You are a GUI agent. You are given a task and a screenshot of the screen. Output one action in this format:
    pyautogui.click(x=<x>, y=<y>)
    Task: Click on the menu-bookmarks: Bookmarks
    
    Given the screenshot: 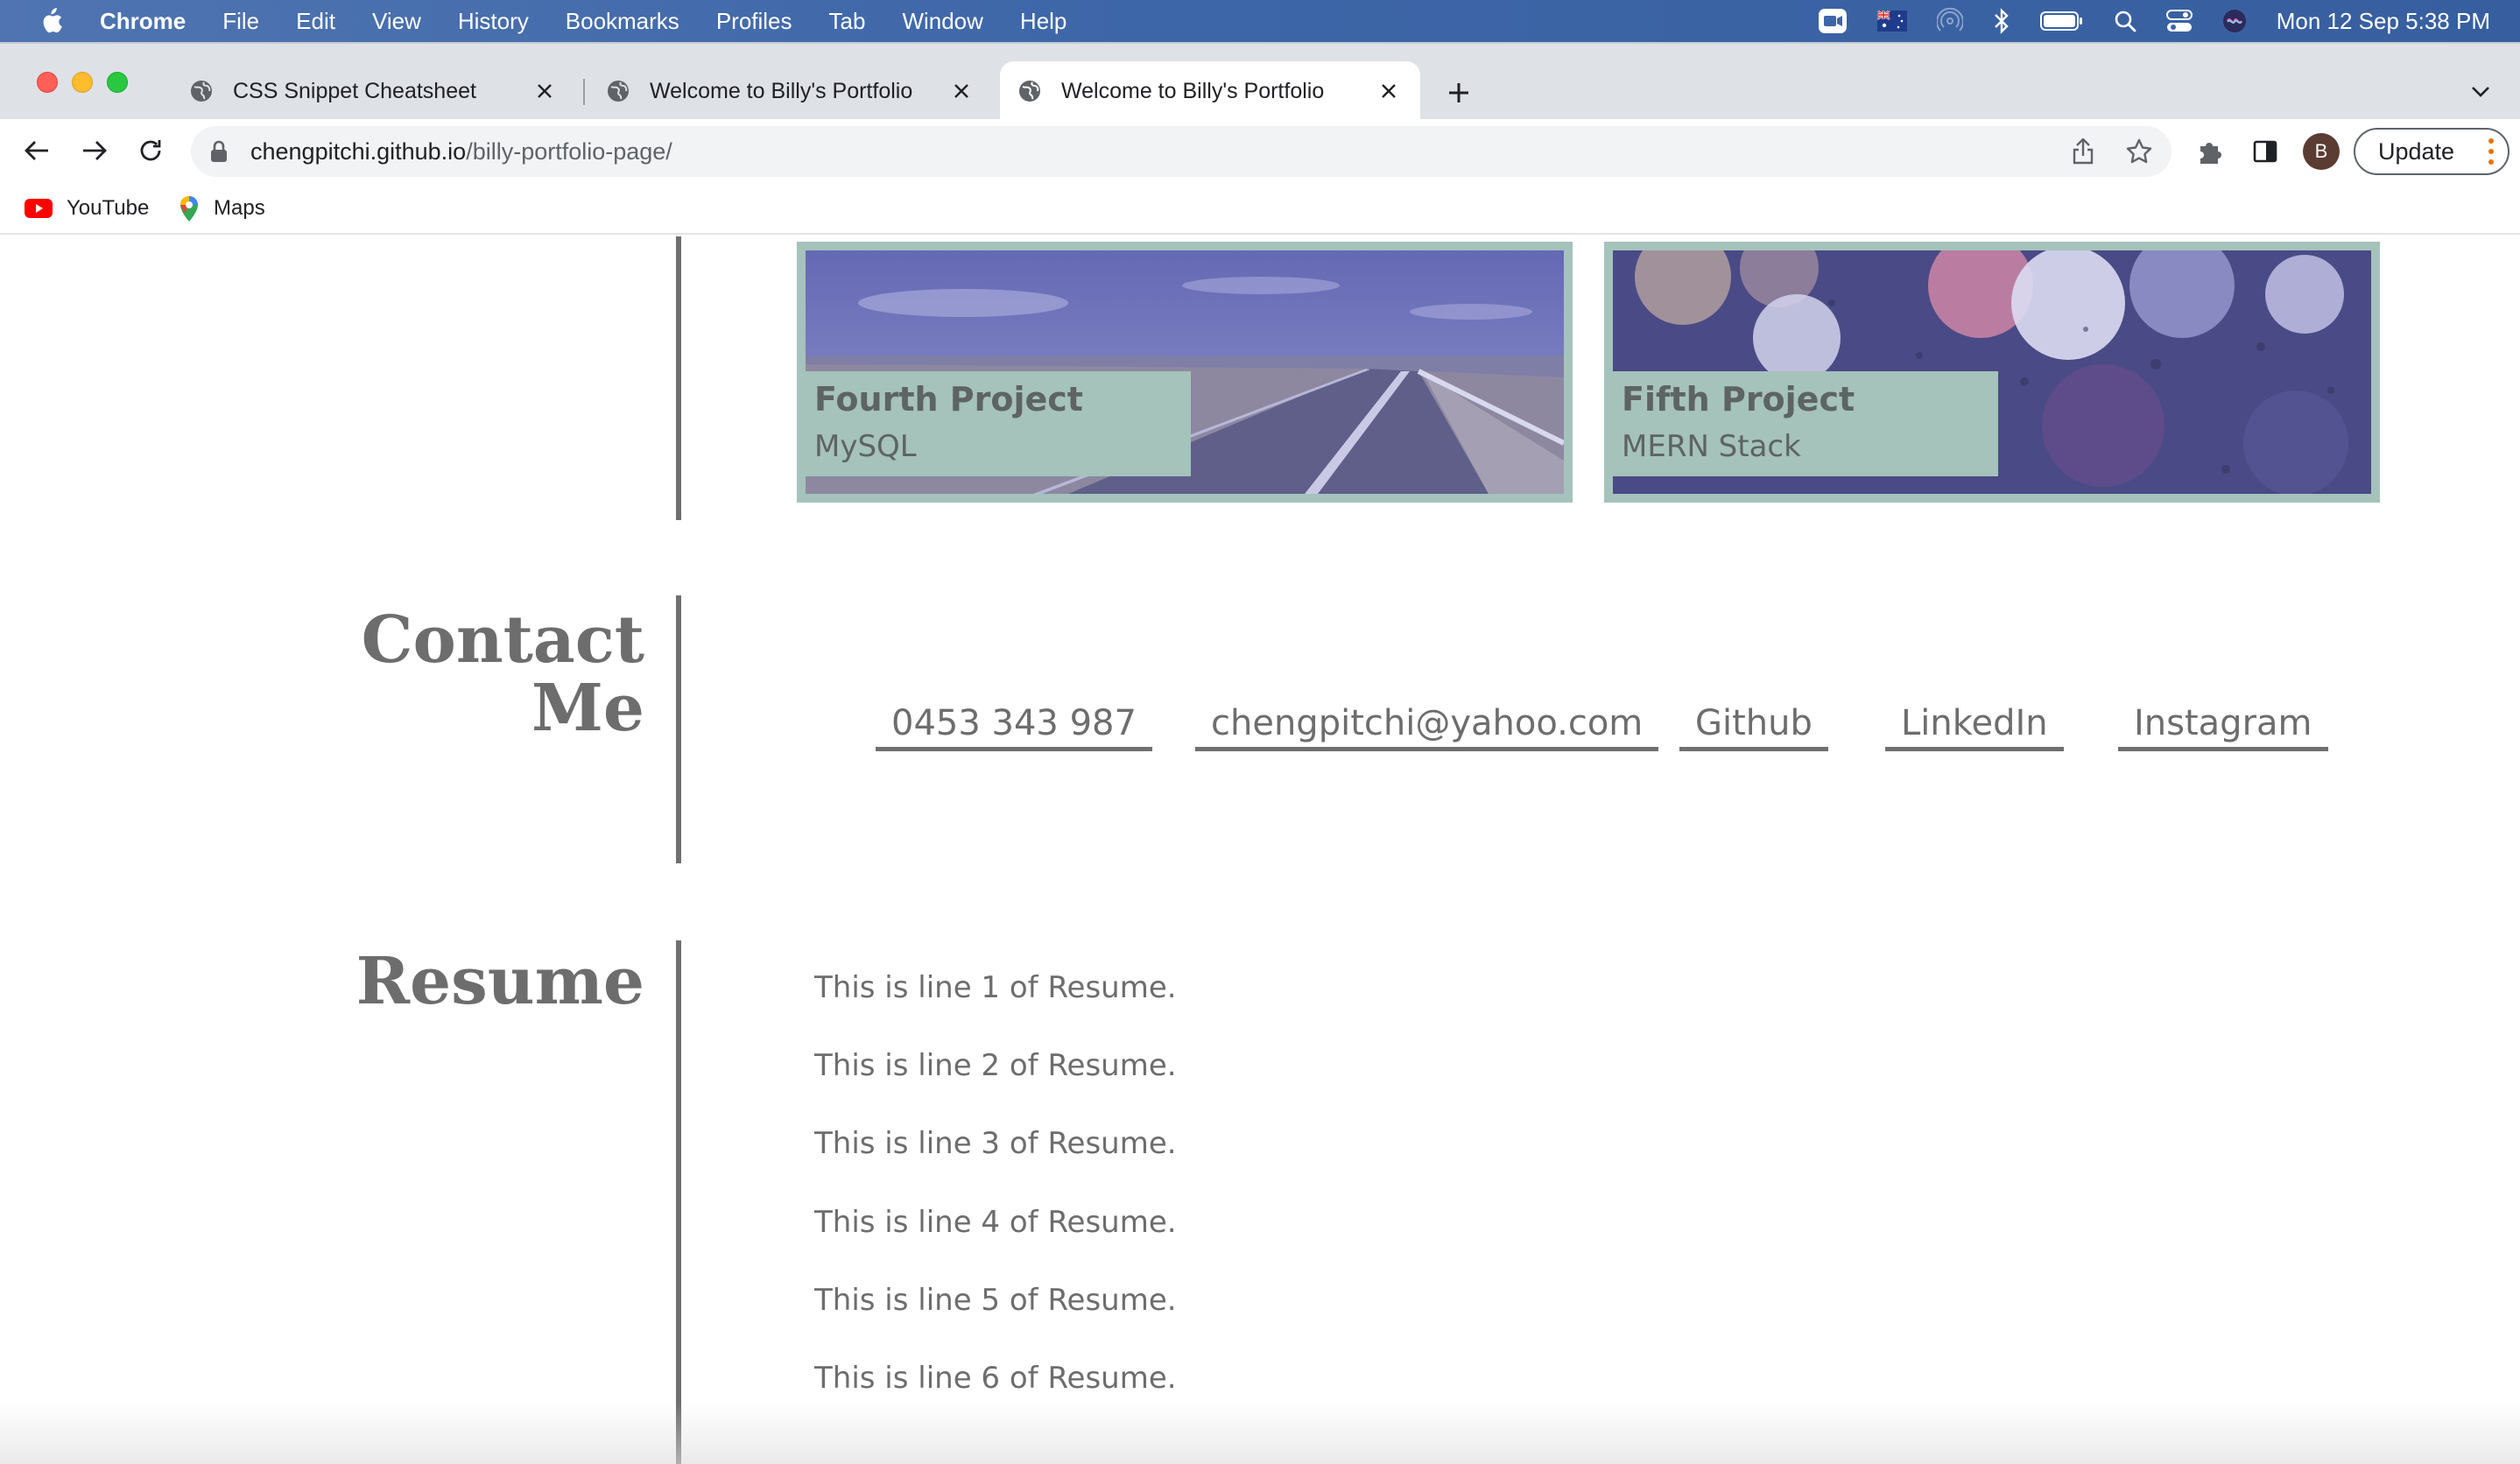 What is the action you would take?
    pyautogui.click(x=622, y=21)
    